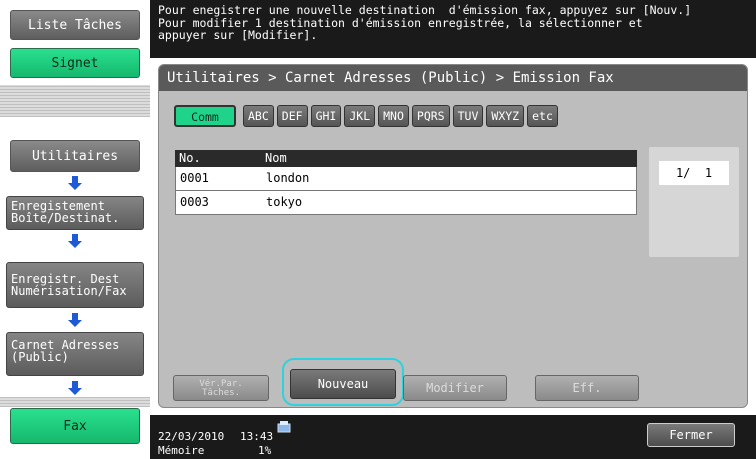  Describe the element at coordinates (75, 426) in the screenshot. I see `fax-button: Fax` at that location.